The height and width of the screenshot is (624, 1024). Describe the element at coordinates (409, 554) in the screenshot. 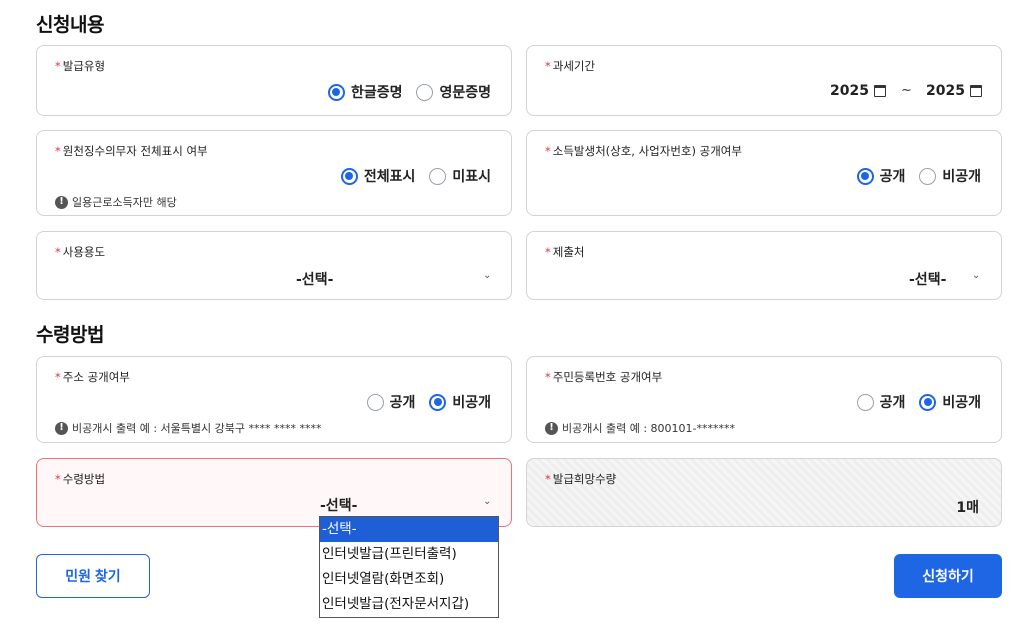

I see `dropdown-option: 인터넷발급(프린터출력)` at that location.